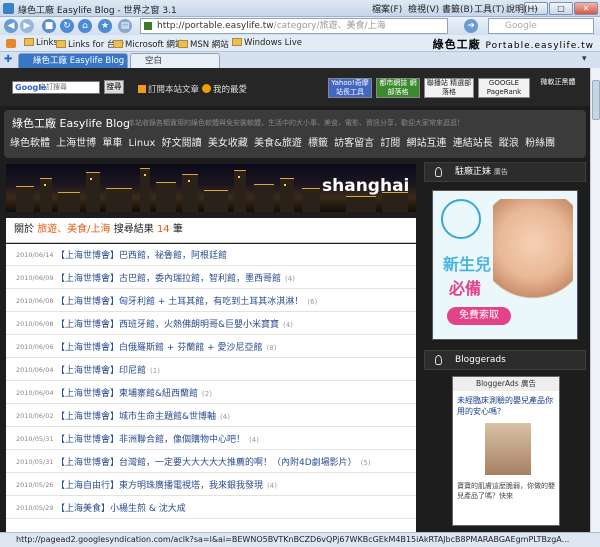 The height and width of the screenshot is (547, 600). Describe the element at coordinates (507, 406) in the screenshot. I see `bloggerads-headline: 未經臨床測驗的嬰兒產品你用的安心嗎？` at that location.